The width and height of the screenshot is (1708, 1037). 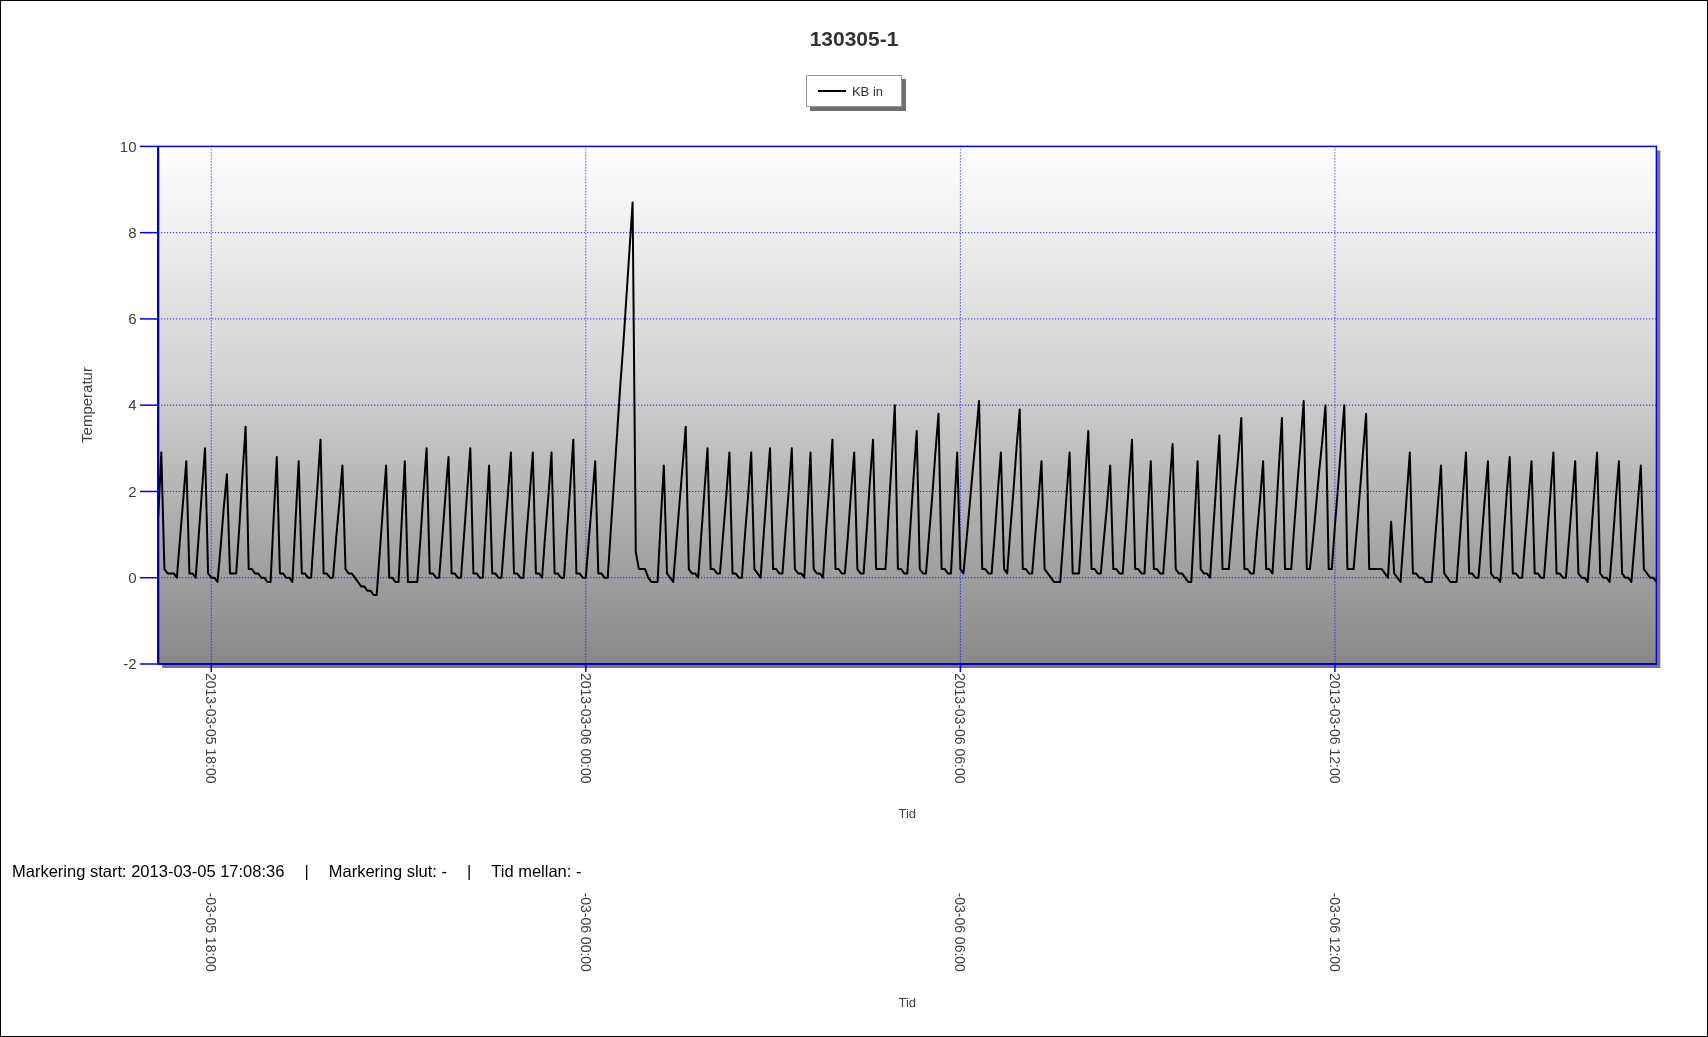 I want to click on x-tick-label: 2013-03-05 18:00, so click(x=211, y=728).